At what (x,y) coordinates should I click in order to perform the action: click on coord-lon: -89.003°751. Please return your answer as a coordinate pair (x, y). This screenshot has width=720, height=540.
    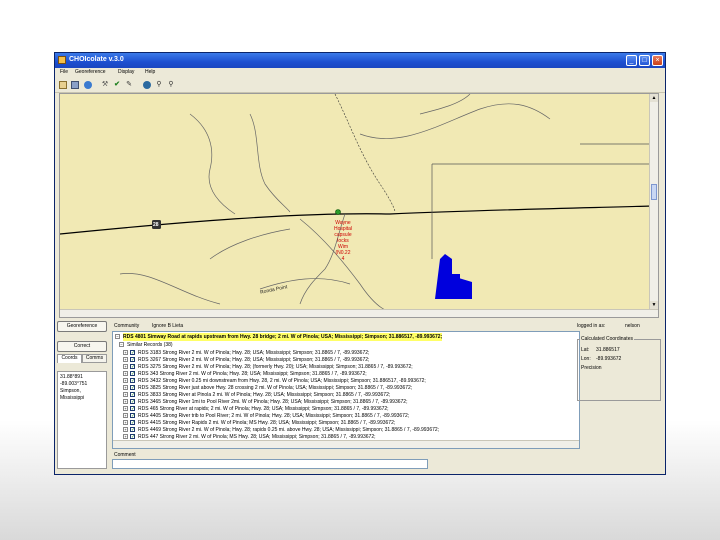
    Looking at the image, I should click on (74, 384).